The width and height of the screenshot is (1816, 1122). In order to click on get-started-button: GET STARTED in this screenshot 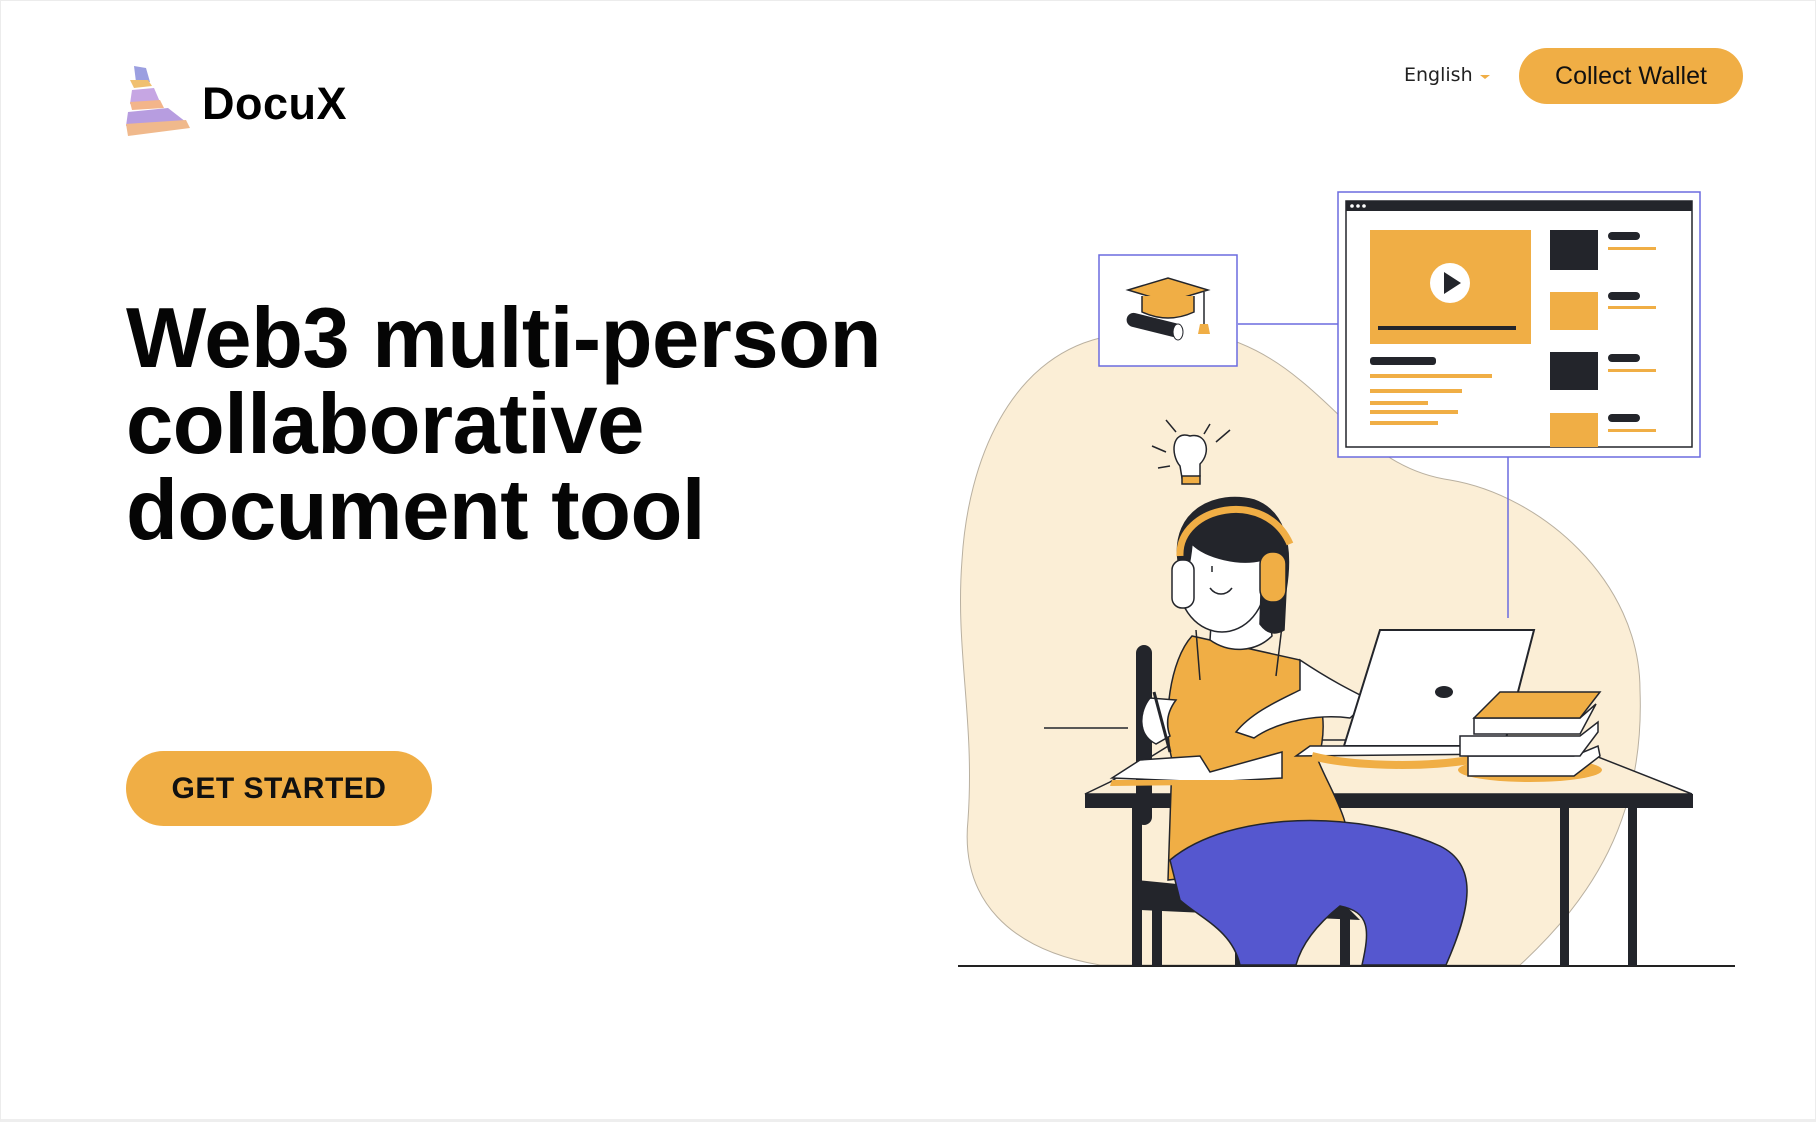, I will do `click(279, 788)`.